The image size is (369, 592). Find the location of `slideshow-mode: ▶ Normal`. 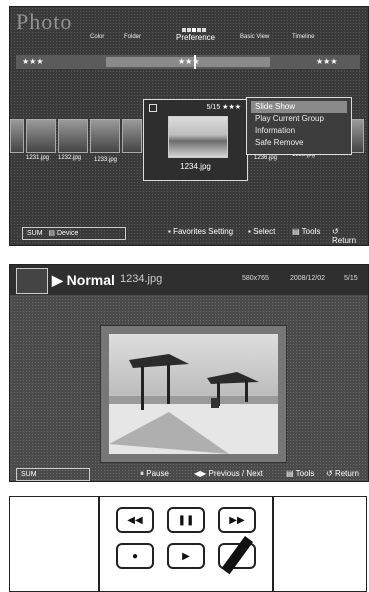

slideshow-mode: ▶ Normal is located at coordinates (83, 280).